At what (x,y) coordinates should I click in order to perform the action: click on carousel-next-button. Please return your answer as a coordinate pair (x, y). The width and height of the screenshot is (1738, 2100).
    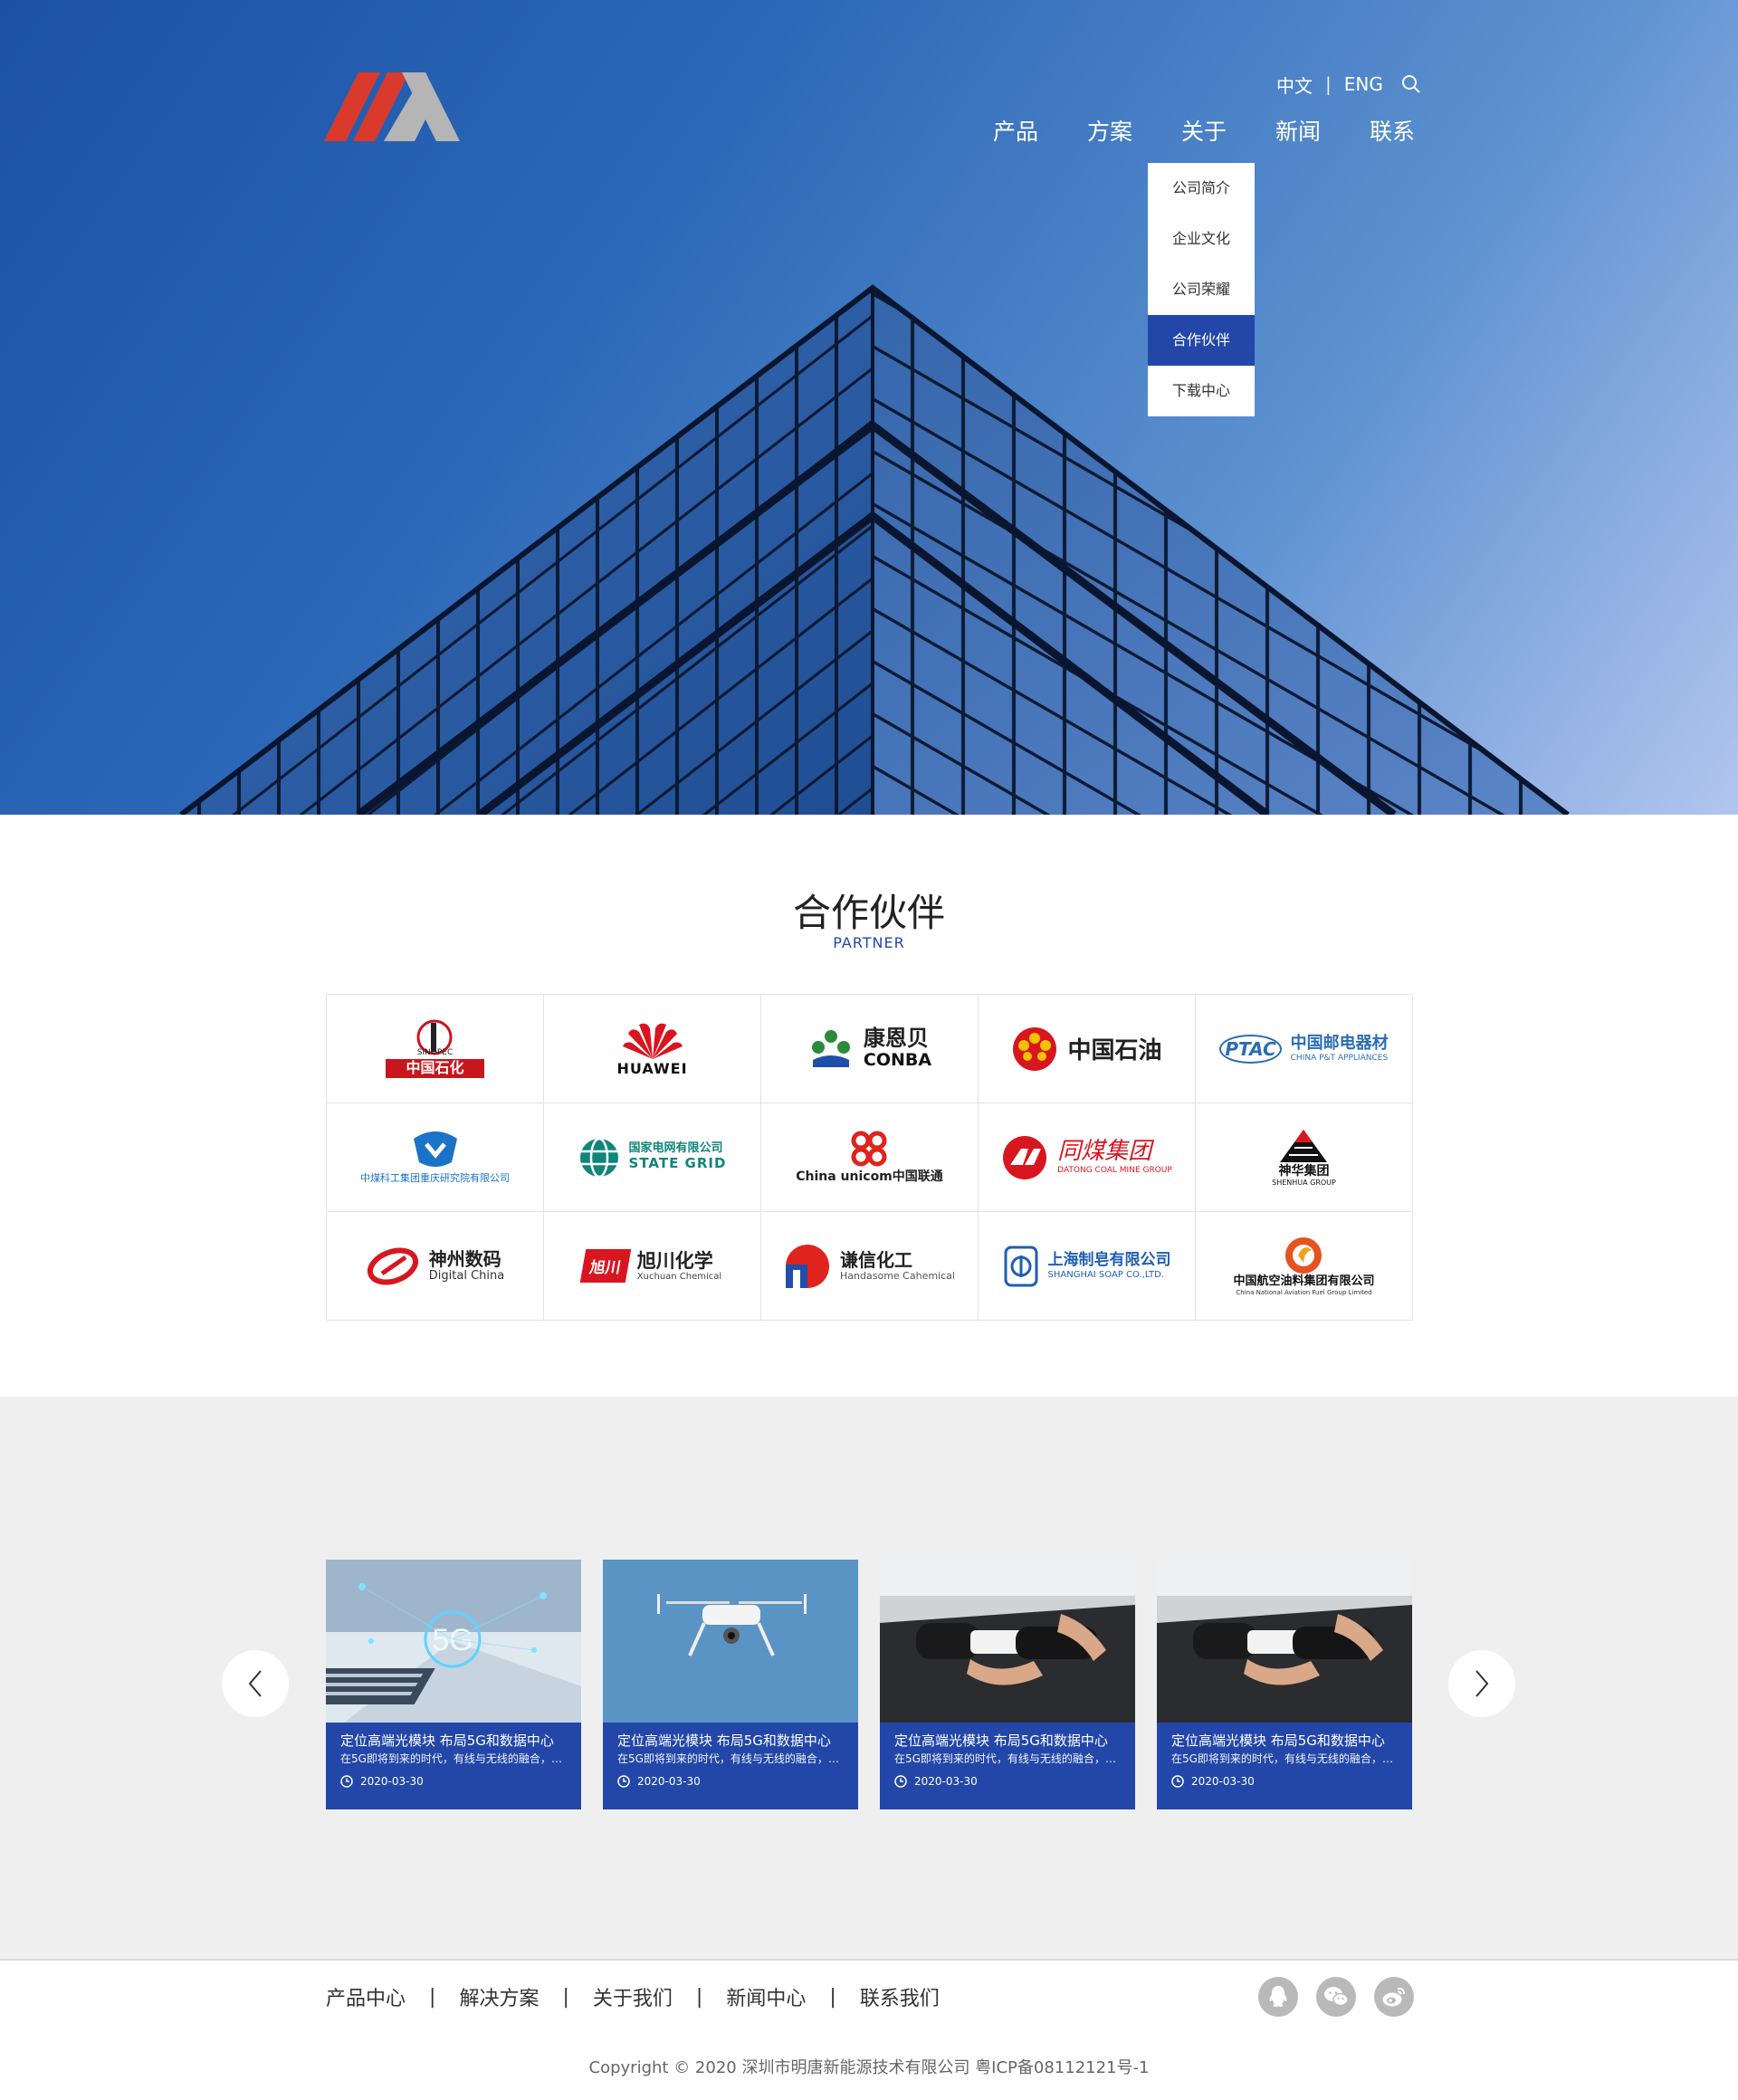
    Looking at the image, I should click on (1481, 1683).